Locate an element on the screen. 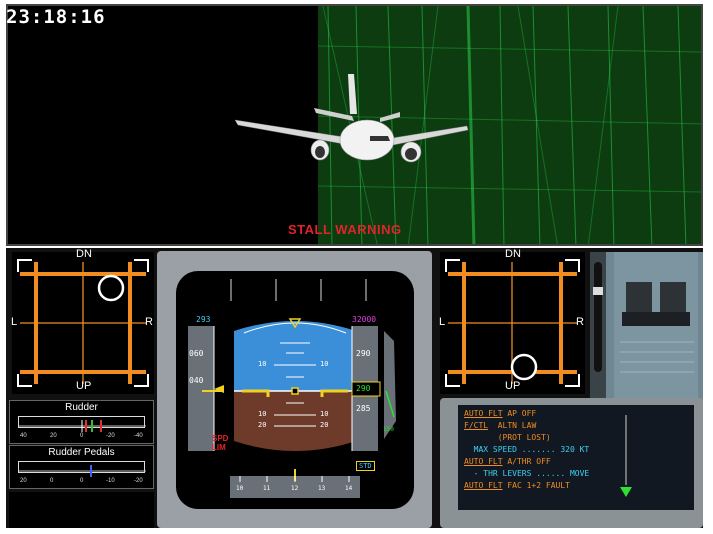 The image size is (713, 534). ecam-line-text: - THR LEVERS ...... MOVE is located at coordinates (527, 473).